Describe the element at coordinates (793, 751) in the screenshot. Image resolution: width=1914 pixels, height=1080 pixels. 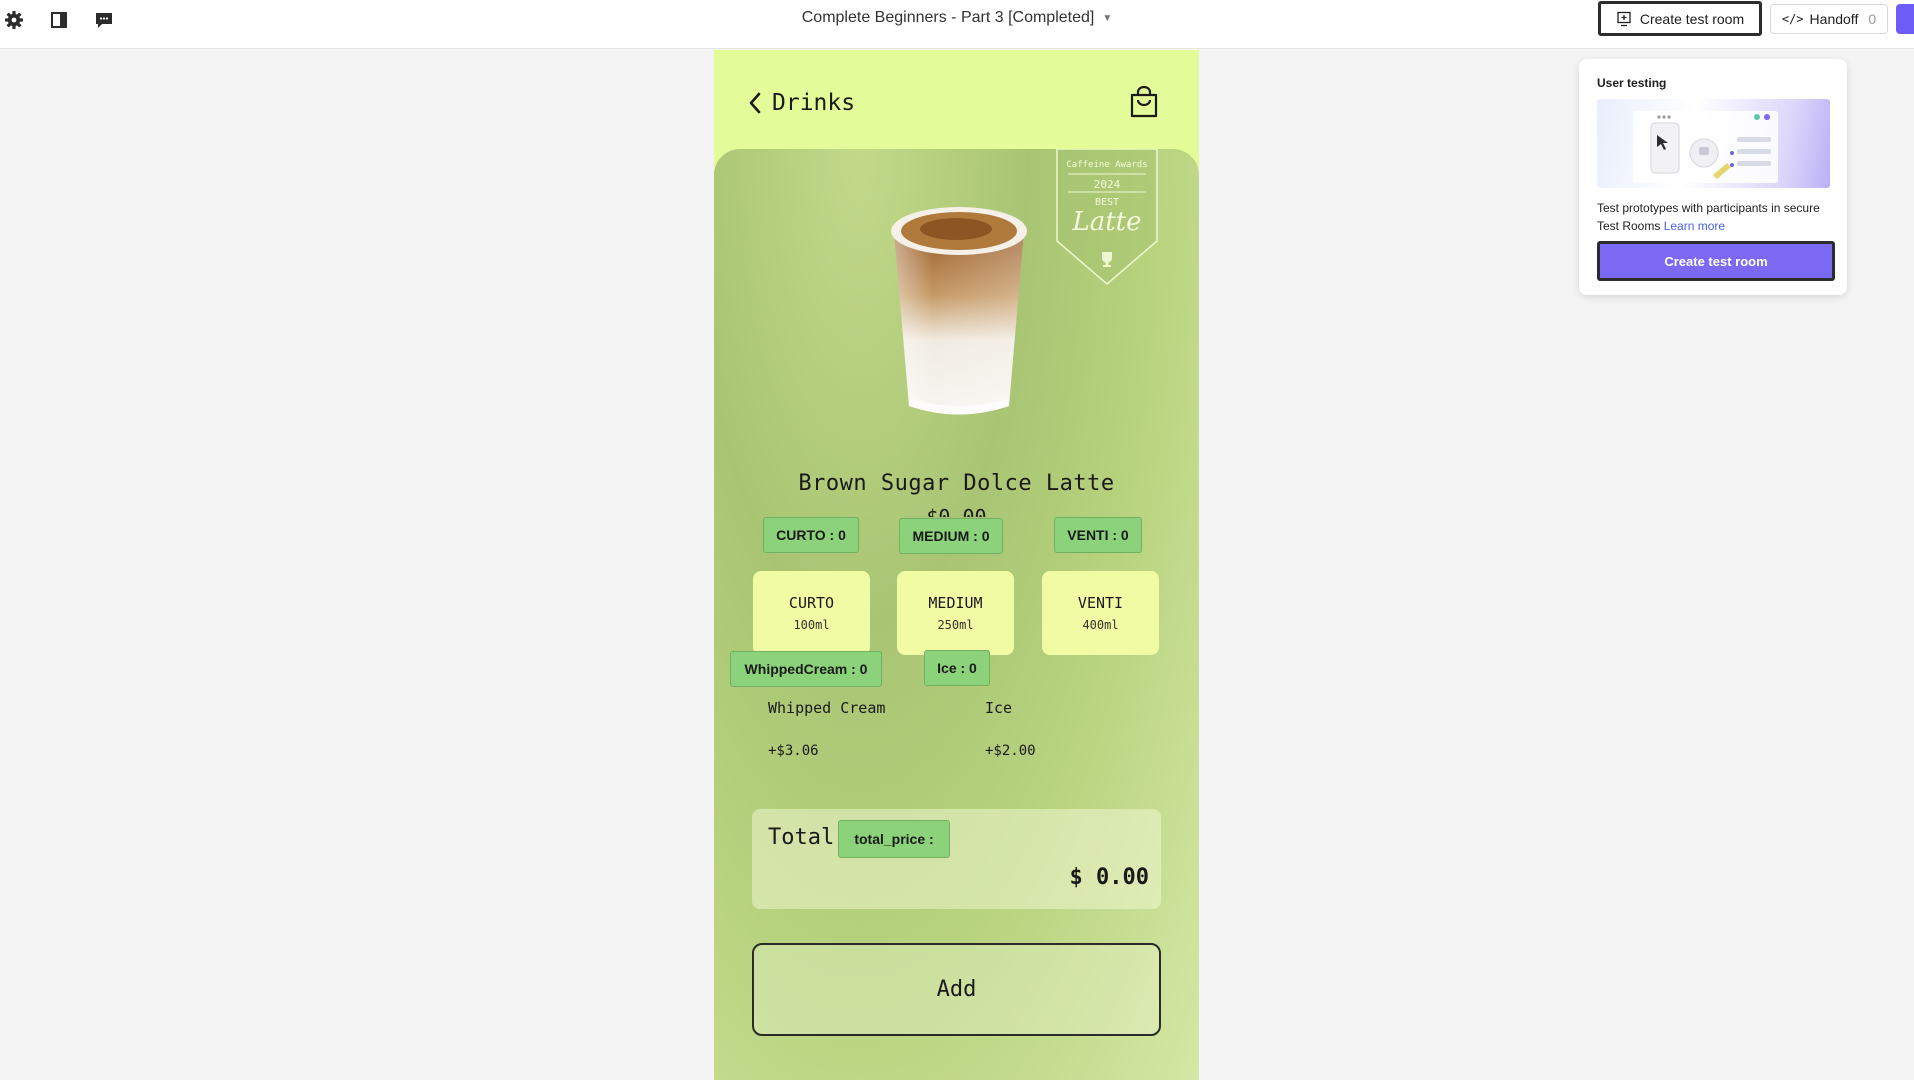
I see `addon-whipped-cream-price: +$3.06` at that location.